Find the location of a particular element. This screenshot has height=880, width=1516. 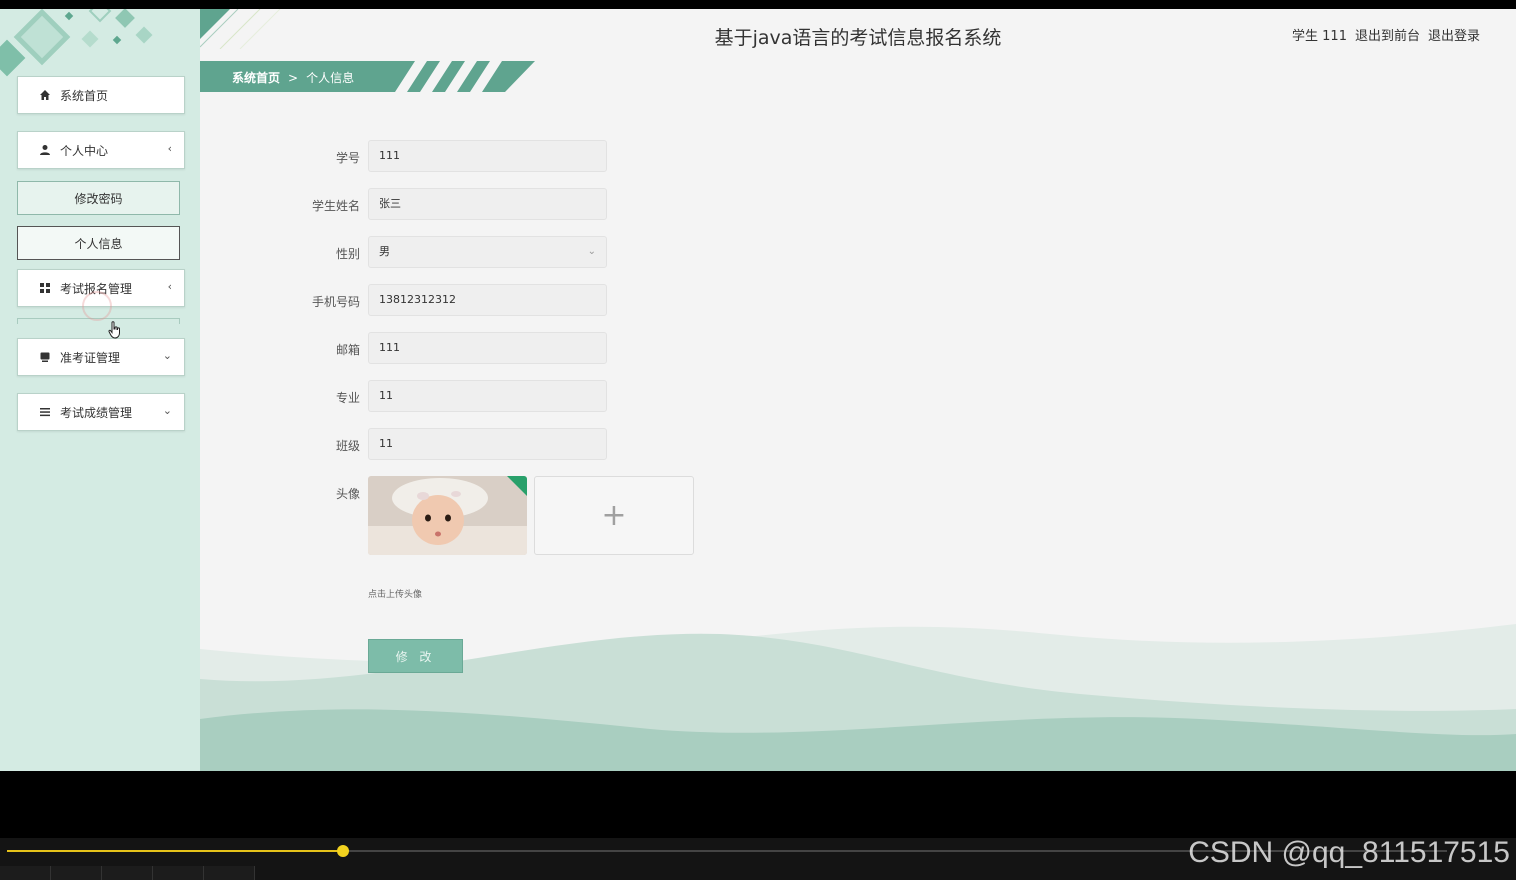

current-user-label: 学生 111 is located at coordinates (1319, 36).